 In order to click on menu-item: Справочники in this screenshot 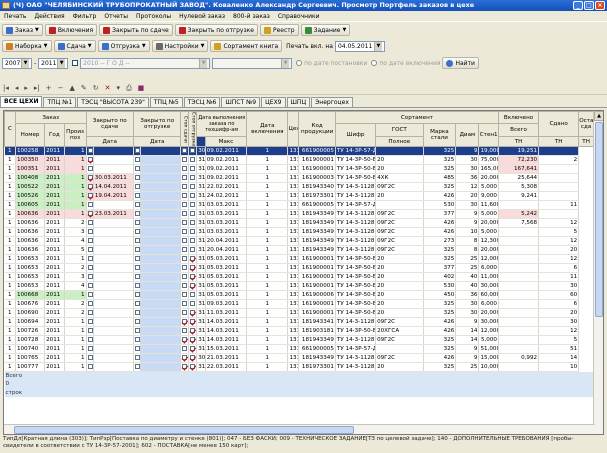, I will do `click(299, 16)`.